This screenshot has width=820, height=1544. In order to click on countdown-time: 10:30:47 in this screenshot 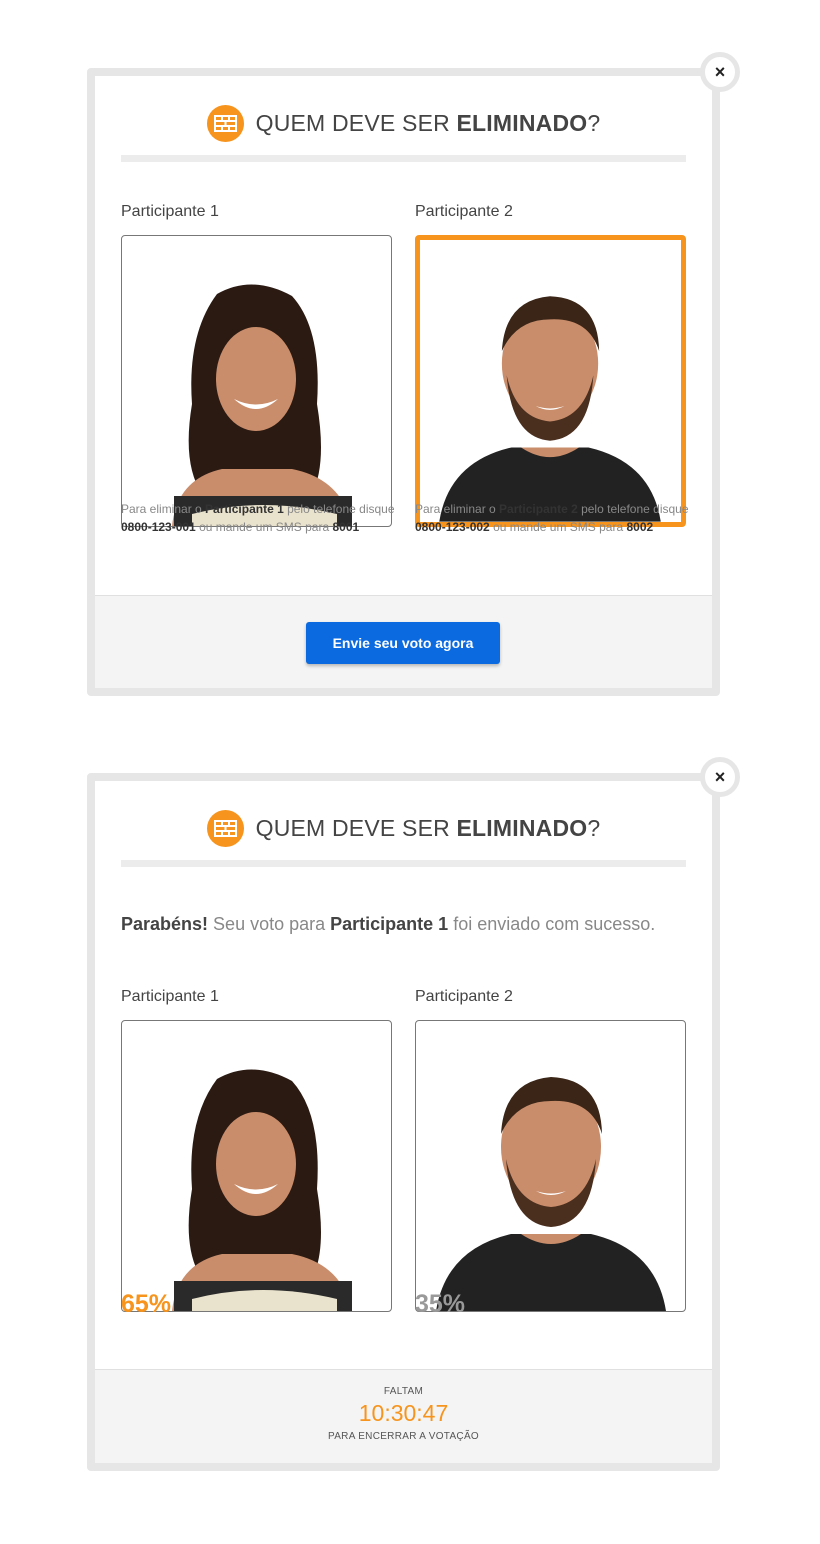, I will do `click(403, 1413)`.